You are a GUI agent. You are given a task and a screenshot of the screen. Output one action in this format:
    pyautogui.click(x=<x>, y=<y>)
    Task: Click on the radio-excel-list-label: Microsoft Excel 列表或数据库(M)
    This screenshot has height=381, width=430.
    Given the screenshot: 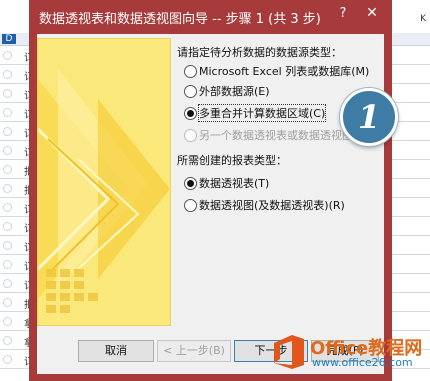 What is the action you would take?
    pyautogui.click(x=284, y=71)
    